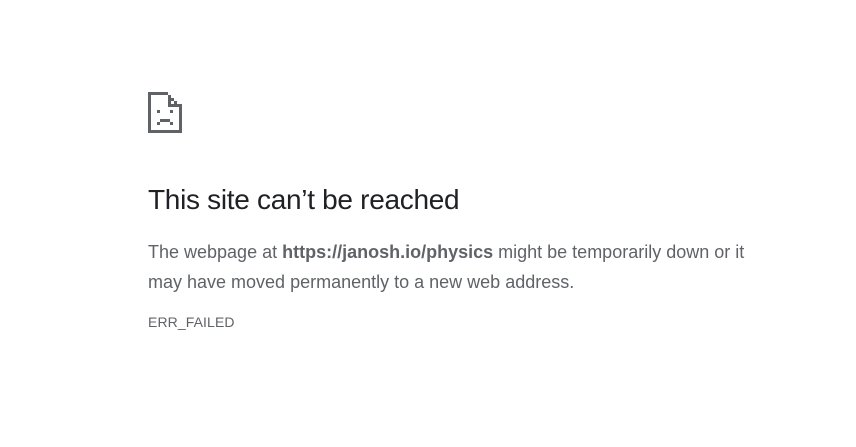 The height and width of the screenshot is (447, 856). I want to click on message-prefix: The webpage at, so click(215, 252).